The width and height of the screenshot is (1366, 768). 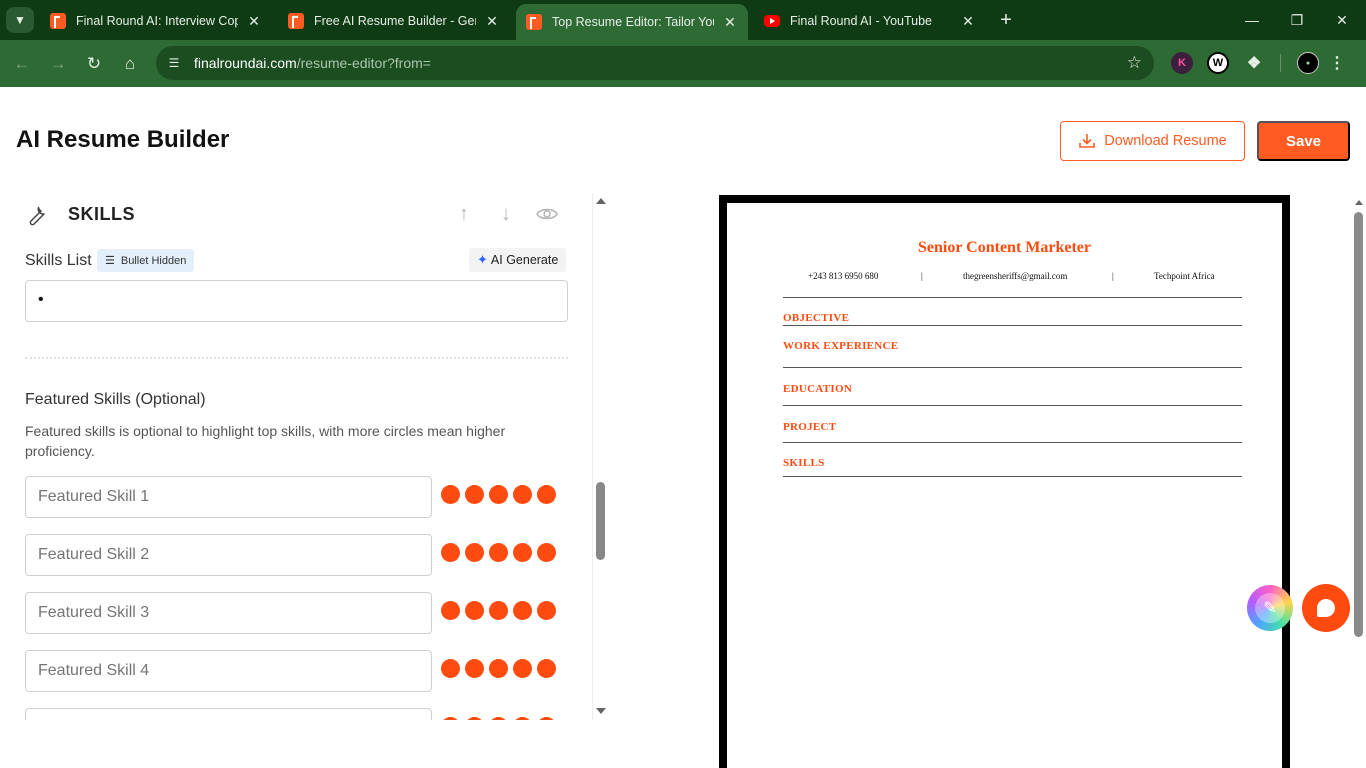 I want to click on download-resume-button: Download Resume, so click(x=1152, y=141).